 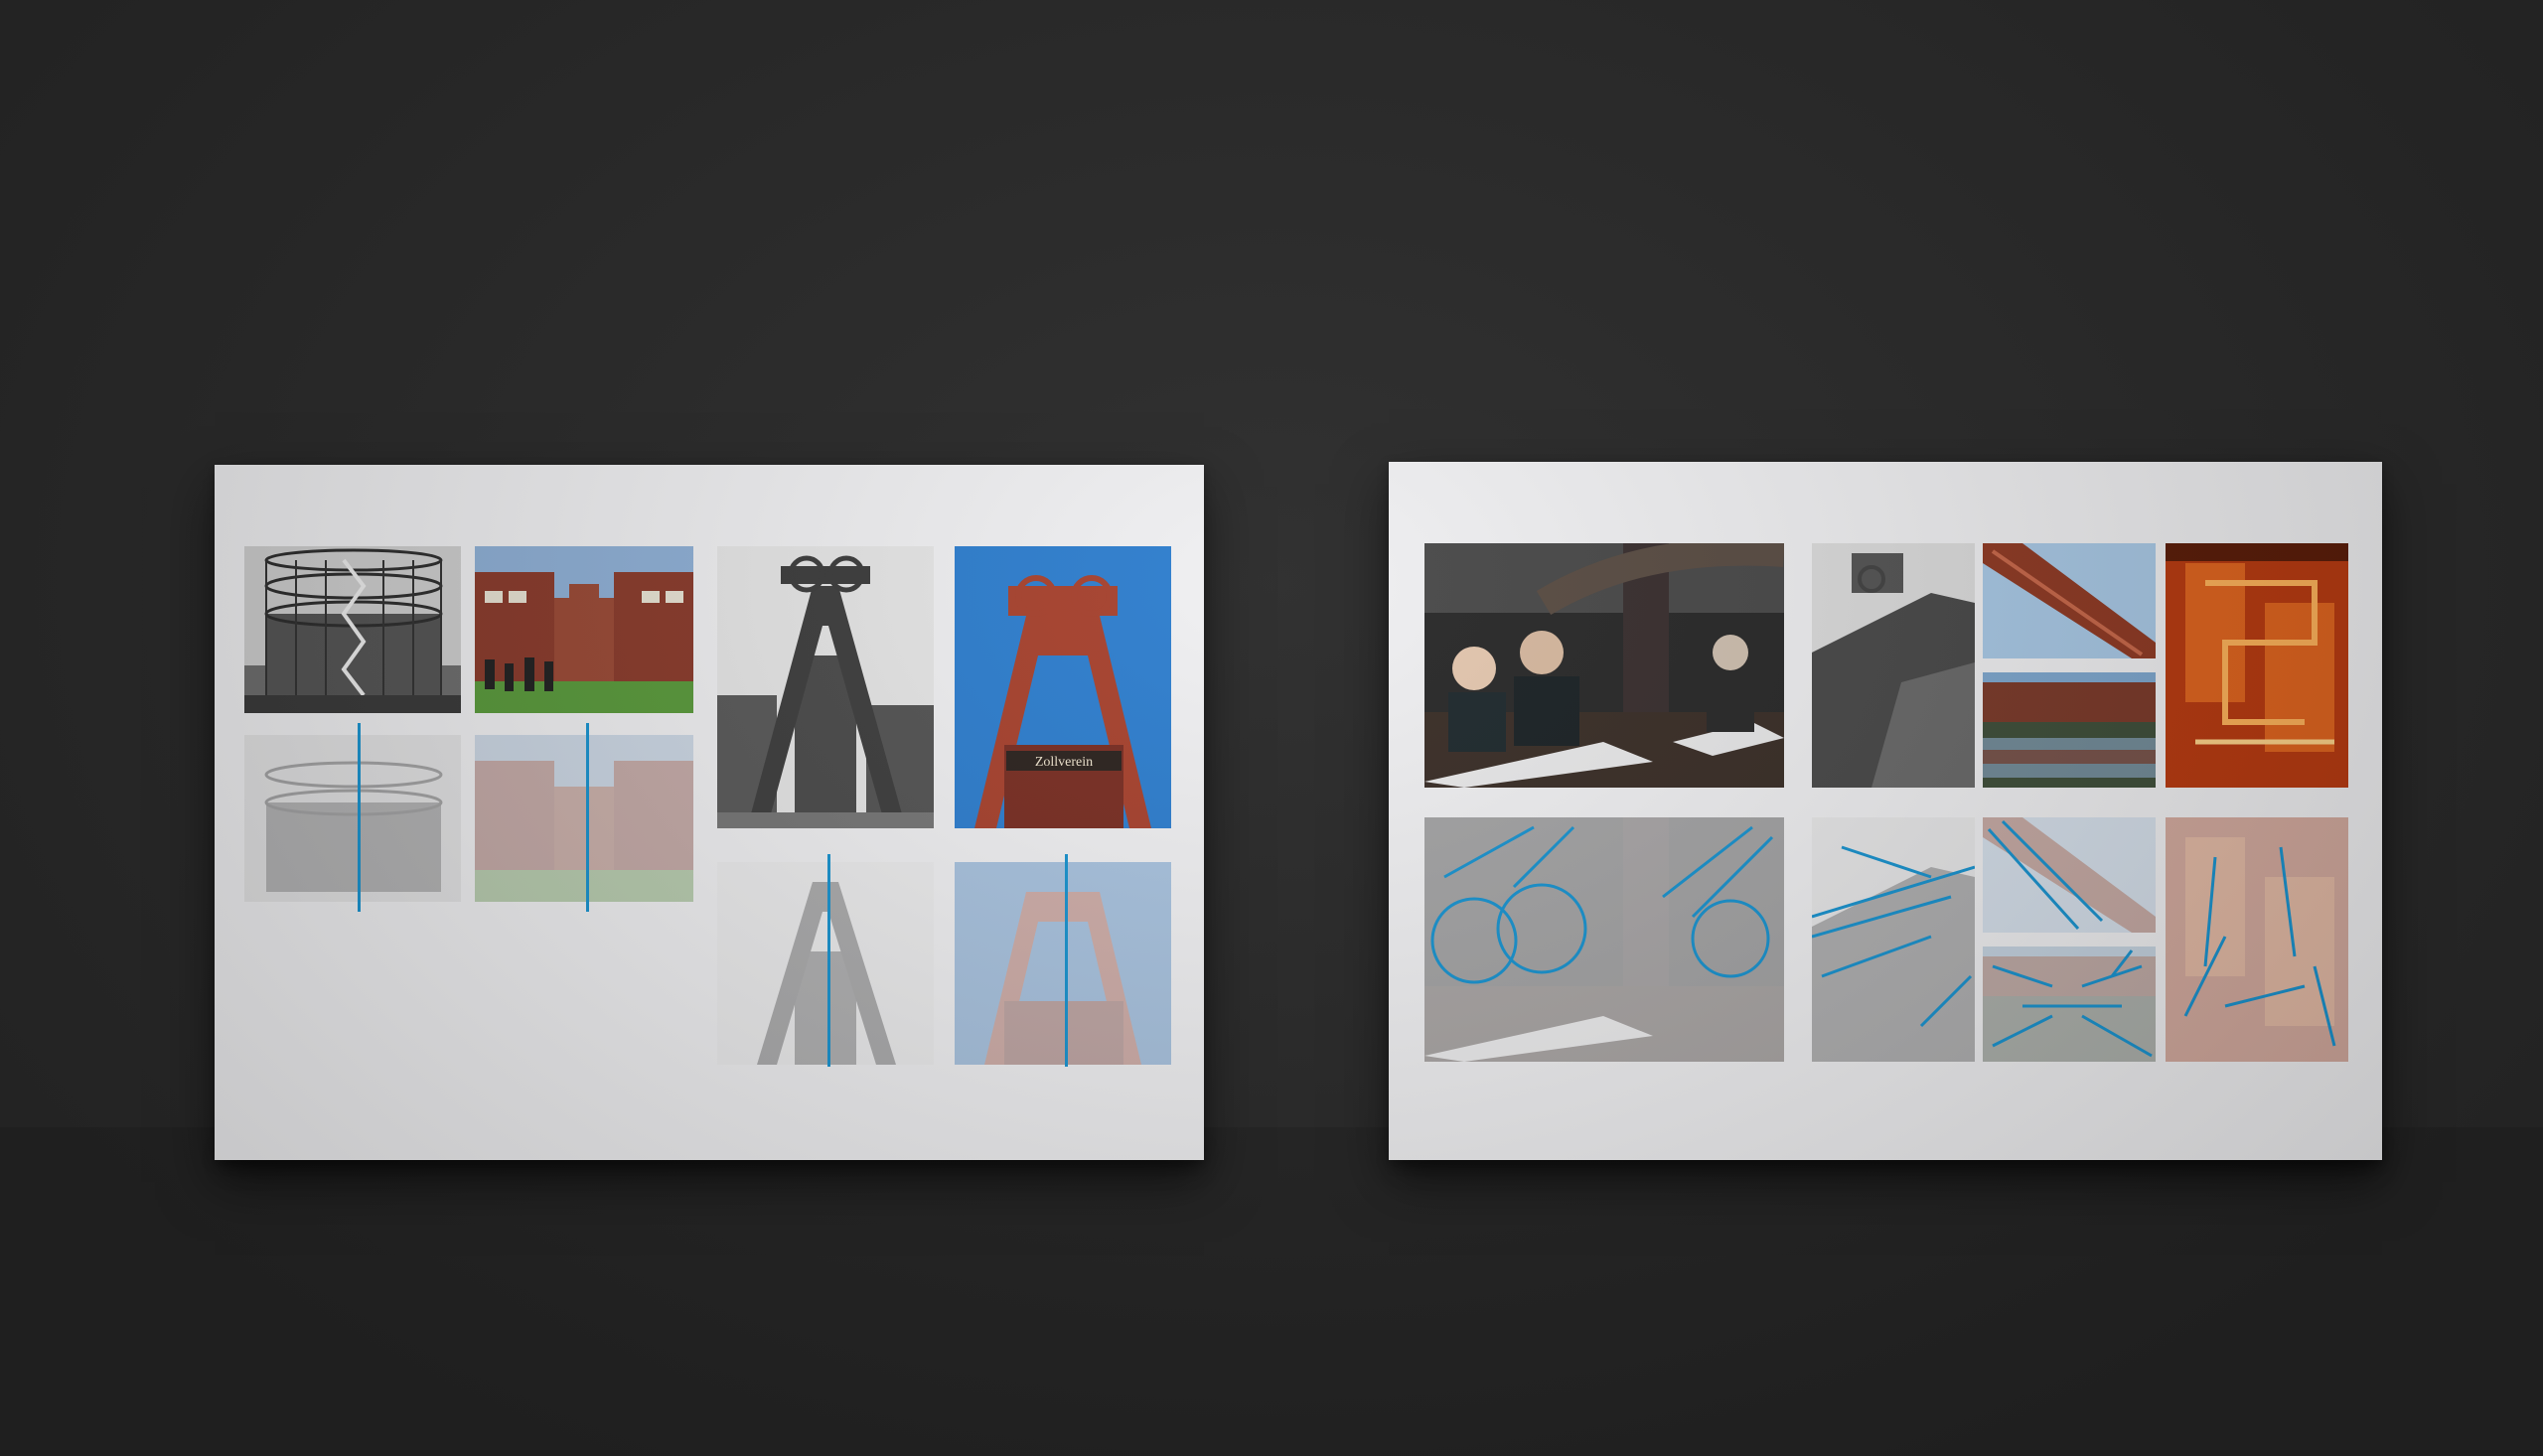 What do you see at coordinates (584, 629) in the screenshot?
I see `photo-brick-courtyard` at bounding box center [584, 629].